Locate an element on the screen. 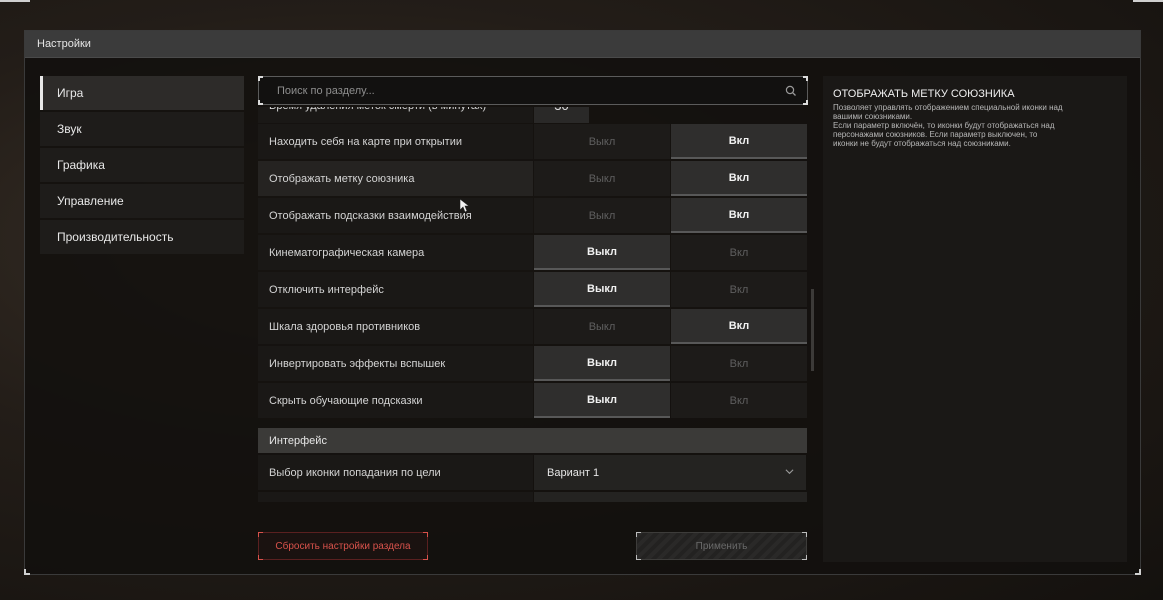 This screenshot has width=1163, height=600. sidebar-item-controls: Управление is located at coordinates (142, 201).